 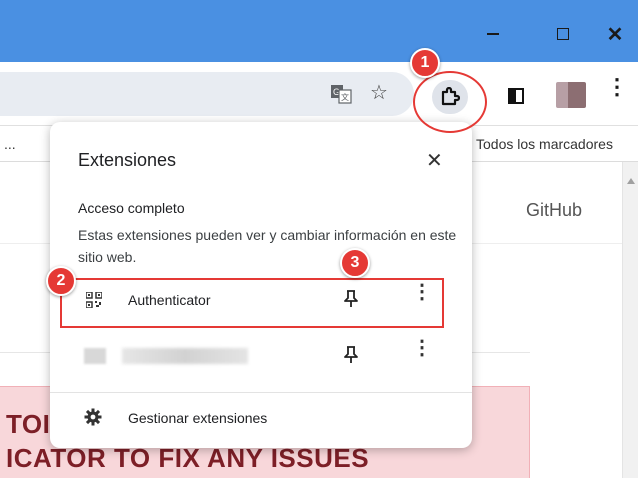 I want to click on alert-text-line-1: TOI, so click(x=28, y=424).